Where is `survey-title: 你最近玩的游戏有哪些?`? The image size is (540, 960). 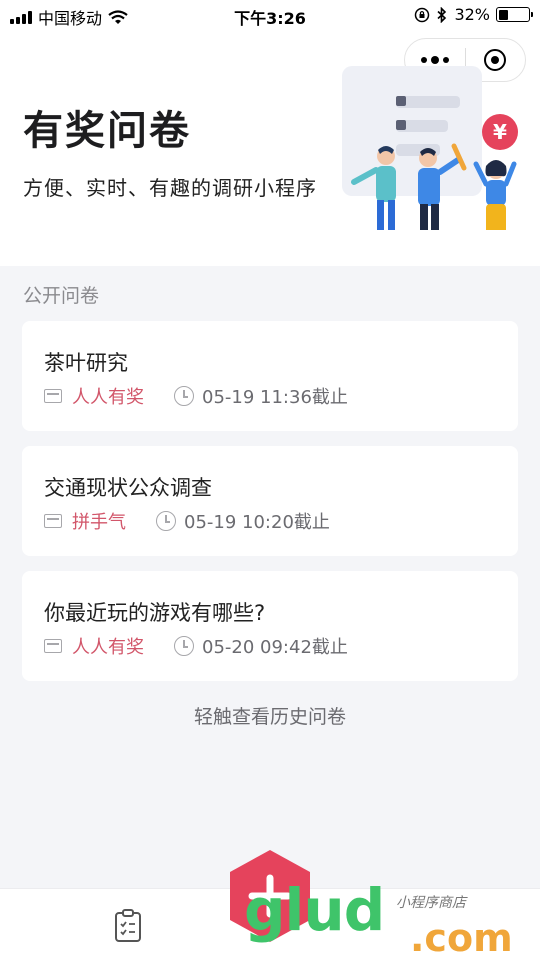 survey-title: 你最近玩的游戏有哪些? is located at coordinates (155, 613).